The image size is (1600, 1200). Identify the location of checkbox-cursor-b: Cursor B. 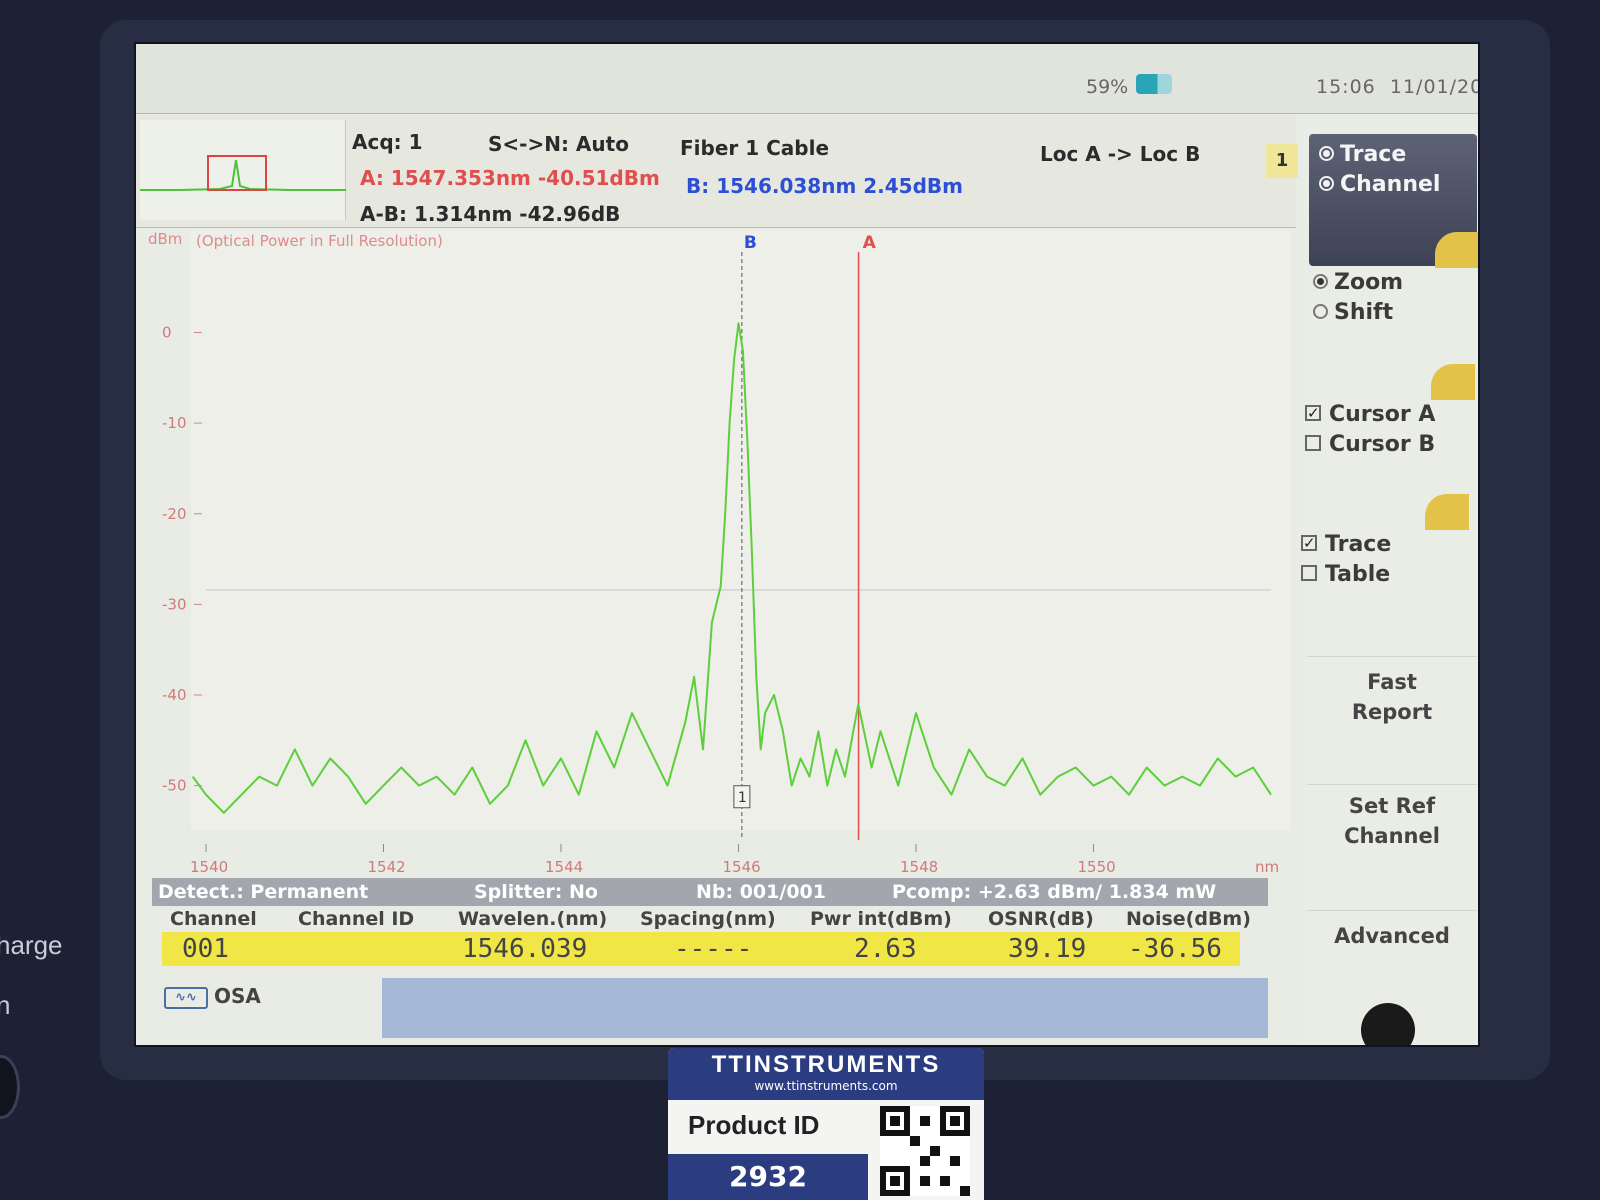
(1370, 444).